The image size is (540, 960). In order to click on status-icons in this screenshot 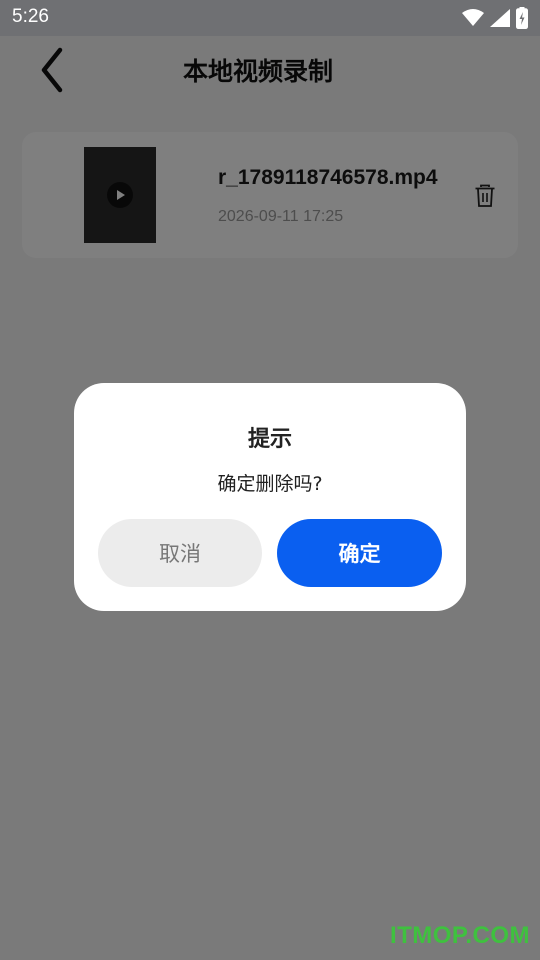, I will do `click(495, 18)`.